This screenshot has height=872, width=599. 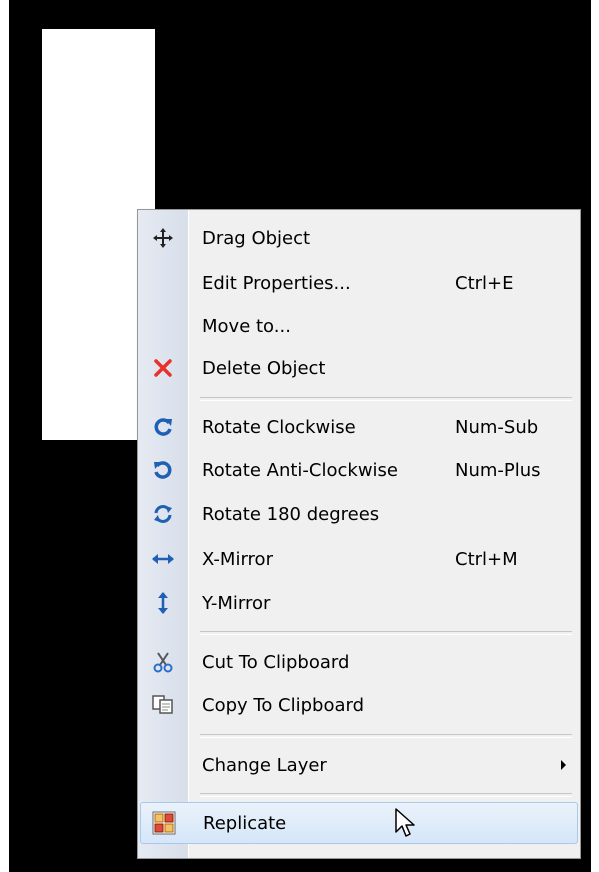 I want to click on menu-item-label: Delete Object, so click(x=264, y=368).